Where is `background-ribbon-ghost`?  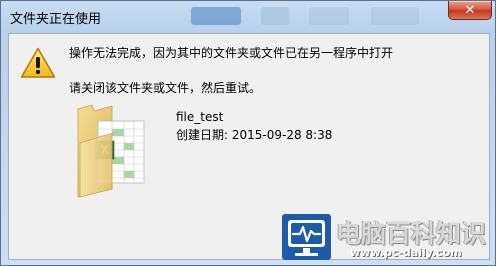 background-ribbon-ghost is located at coordinates (296, 14).